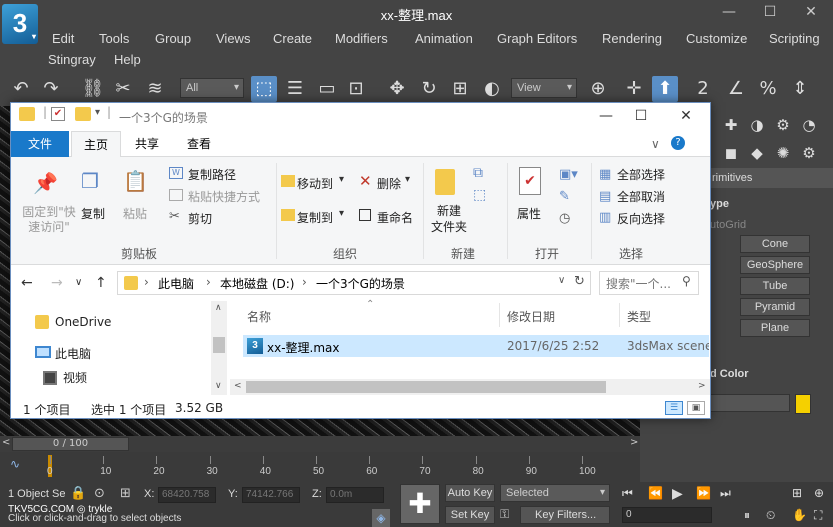 The height and width of the screenshot is (527, 833). What do you see at coordinates (127, 59) in the screenshot?
I see `menu-help: Help` at bounding box center [127, 59].